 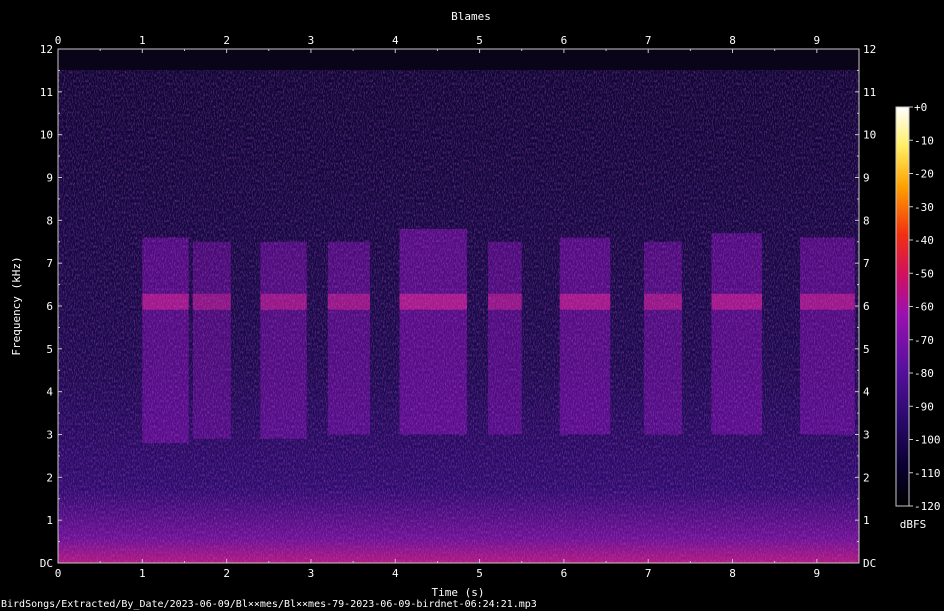 What do you see at coordinates (311, 573) in the screenshot?
I see `x-tick-label-bottom: 3` at bounding box center [311, 573].